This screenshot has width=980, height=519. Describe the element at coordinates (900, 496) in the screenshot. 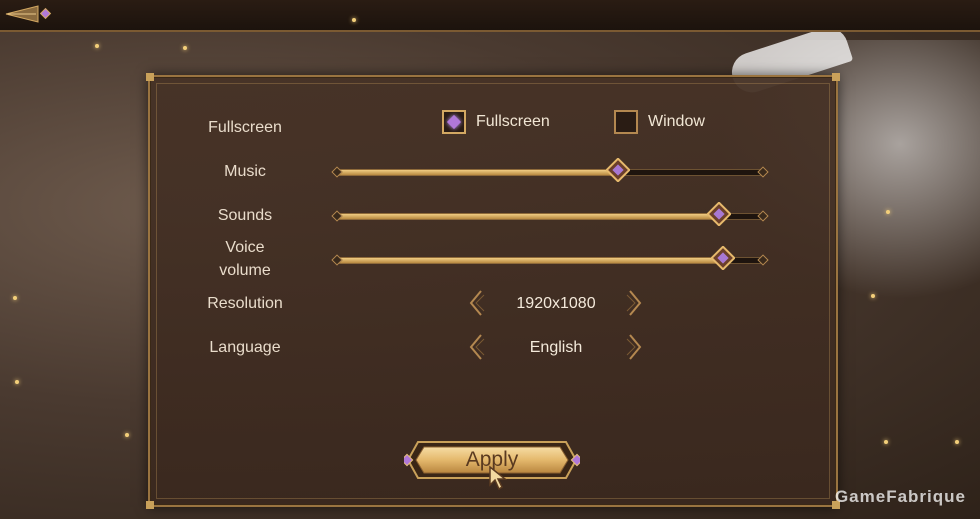

I see `watermark-logo: GameFabrique` at that location.